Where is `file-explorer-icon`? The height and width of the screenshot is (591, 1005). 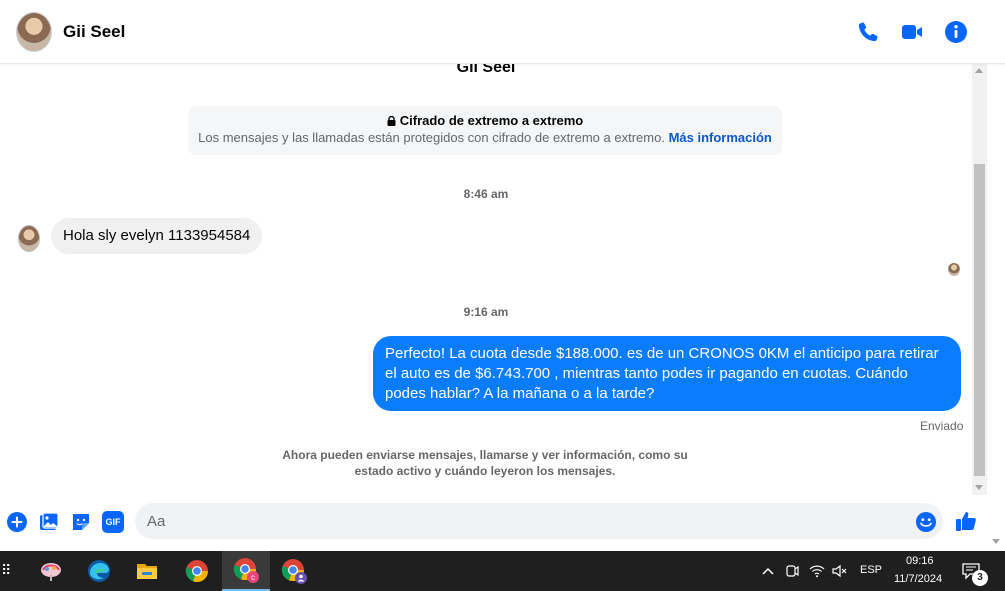 file-explorer-icon is located at coordinates (147, 571).